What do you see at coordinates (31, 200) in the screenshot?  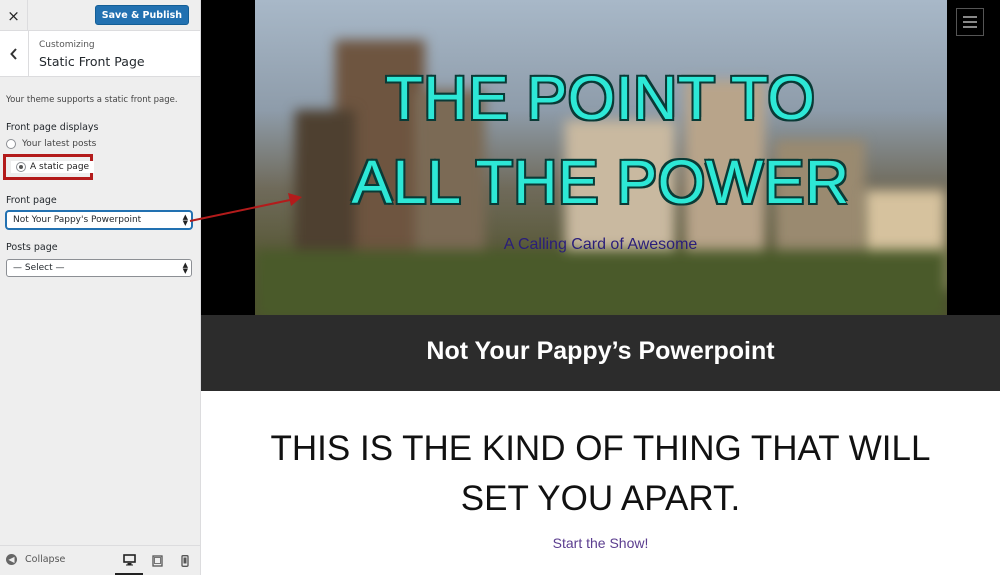 I see `front-page-label: Front page` at bounding box center [31, 200].